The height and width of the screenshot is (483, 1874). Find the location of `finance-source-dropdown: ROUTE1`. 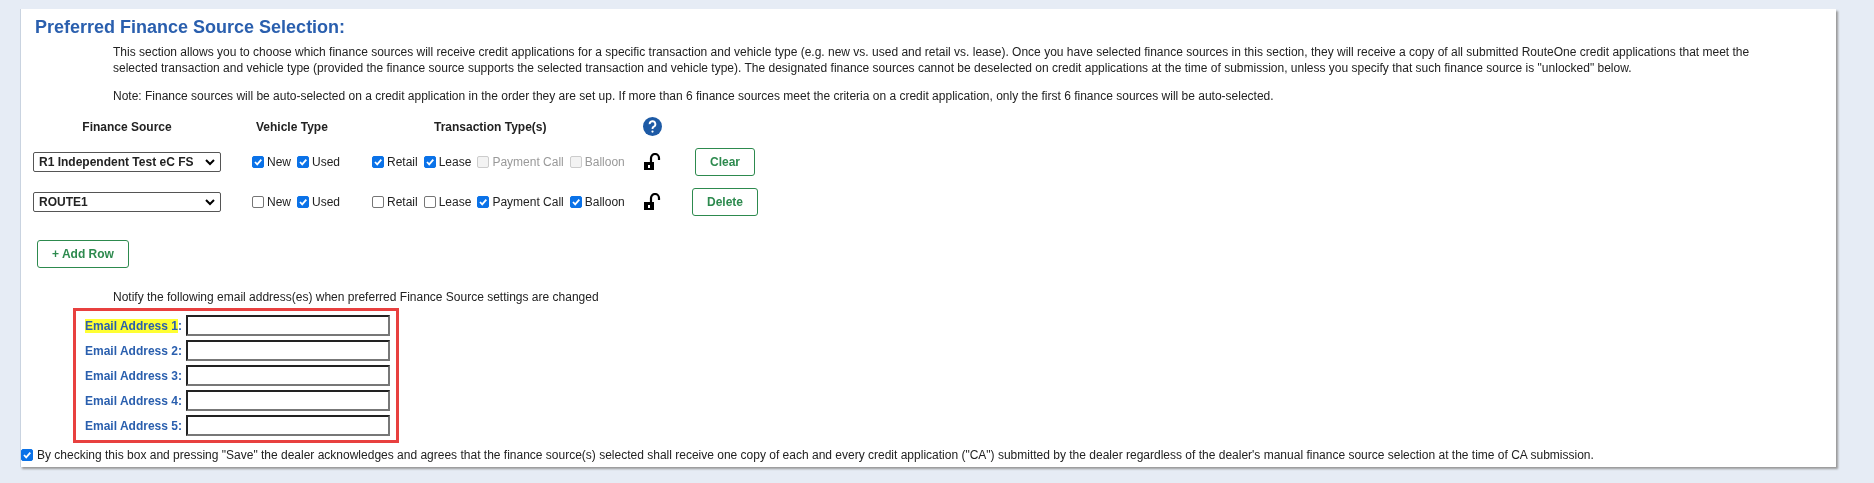

finance-source-dropdown: ROUTE1 is located at coordinates (127, 202).